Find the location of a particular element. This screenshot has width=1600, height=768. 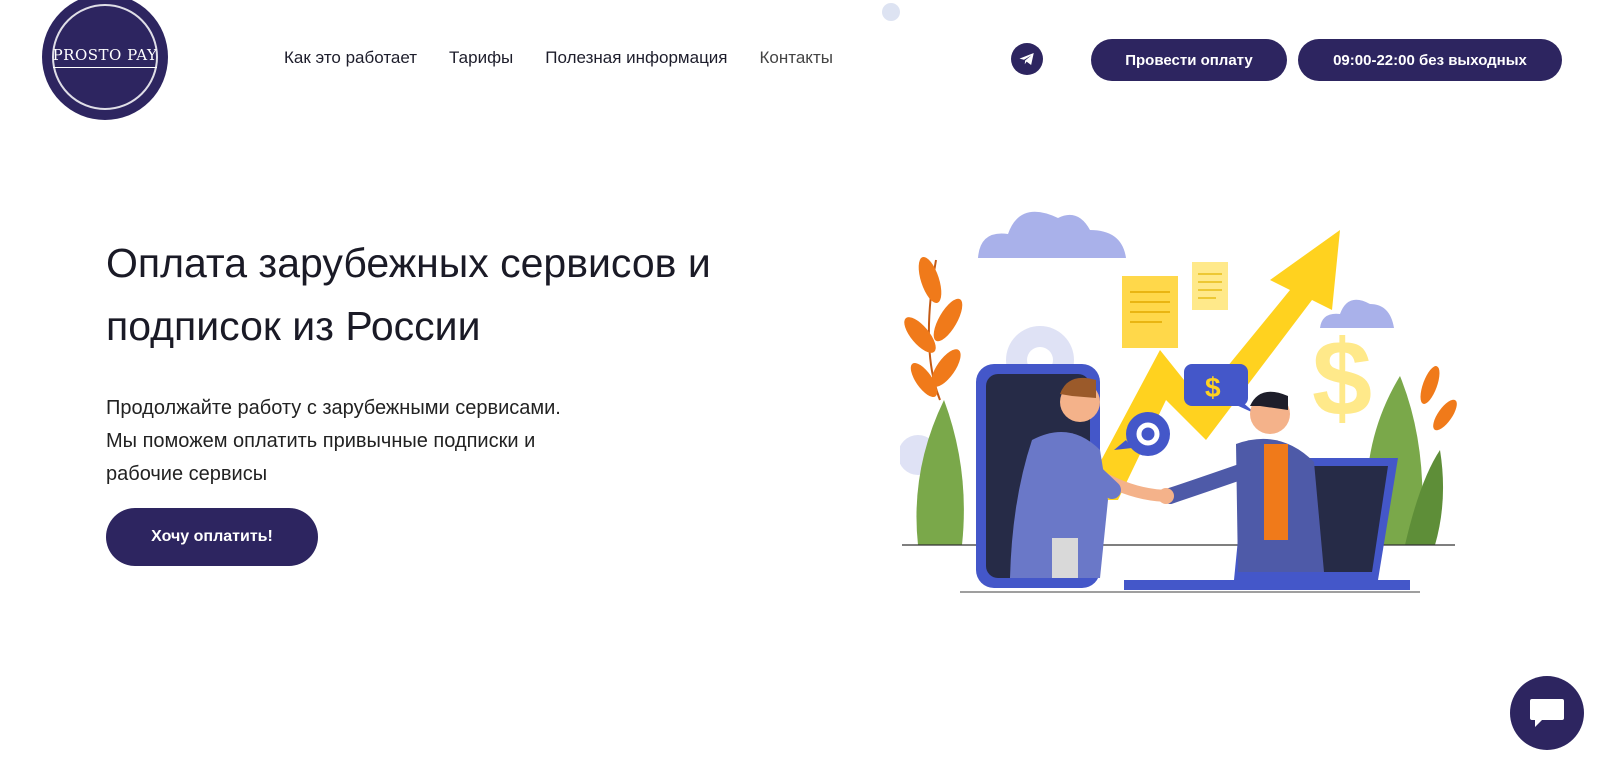

hero-subtitle-line-2: Мы поможем оплатить привычные подписки и is located at coordinates (321, 441).